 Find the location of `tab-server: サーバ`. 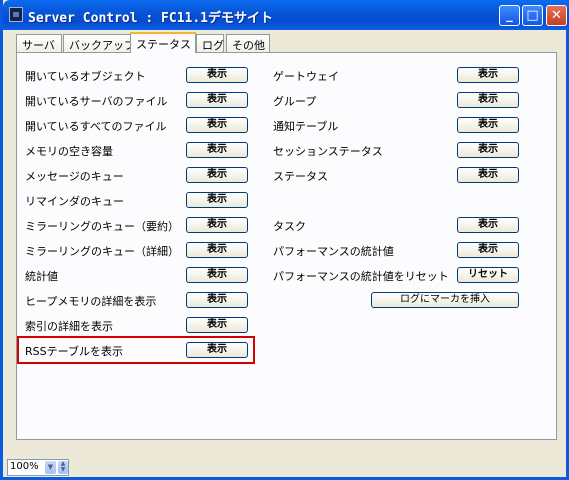

tab-server: サーバ is located at coordinates (39, 43).